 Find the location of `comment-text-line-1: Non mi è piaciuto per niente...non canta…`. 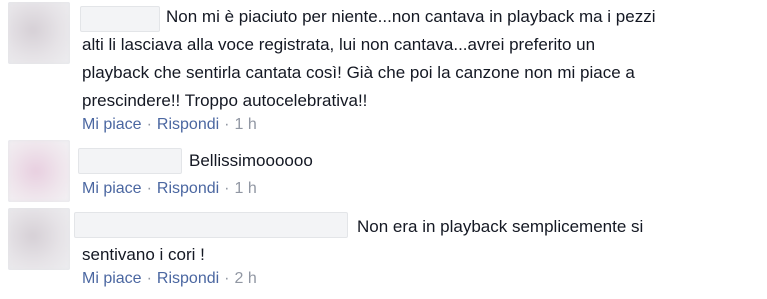

comment-text-line-1: Non mi è piaciuto per niente...non canta… is located at coordinates (411, 16).